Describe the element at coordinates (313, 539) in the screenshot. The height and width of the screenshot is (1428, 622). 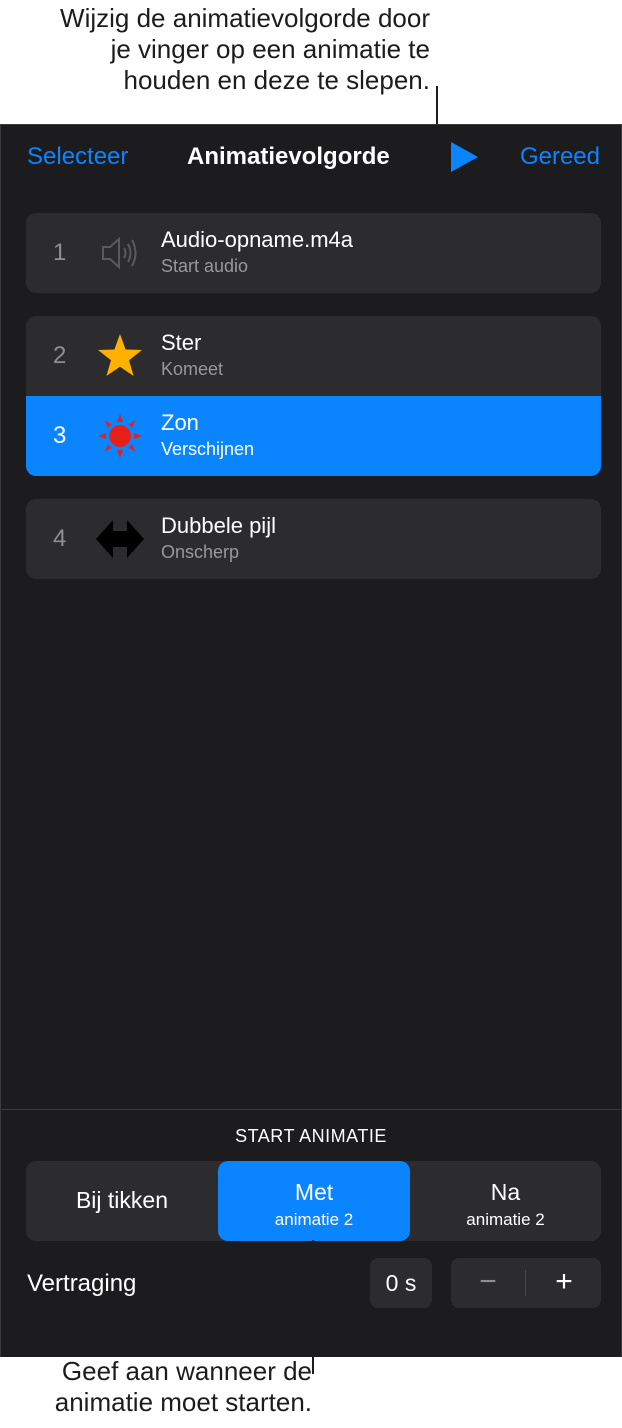
I see `animation-row: 4 Dubbele pijl Onscherp` at that location.